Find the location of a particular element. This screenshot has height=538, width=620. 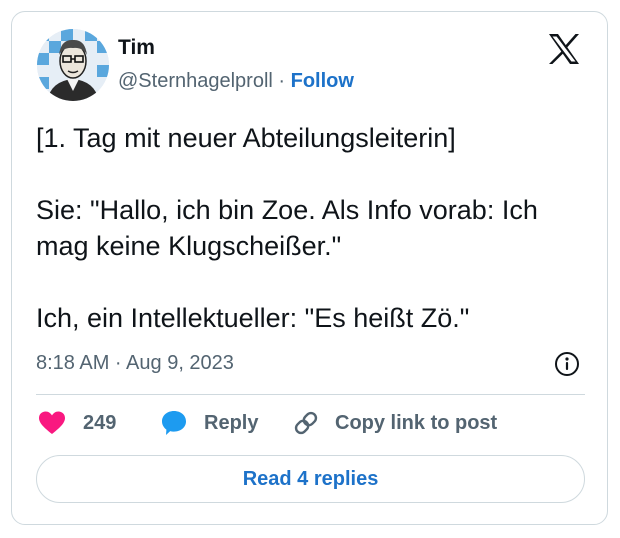

read-replies-label: Read 4 replies is located at coordinates (310, 478).